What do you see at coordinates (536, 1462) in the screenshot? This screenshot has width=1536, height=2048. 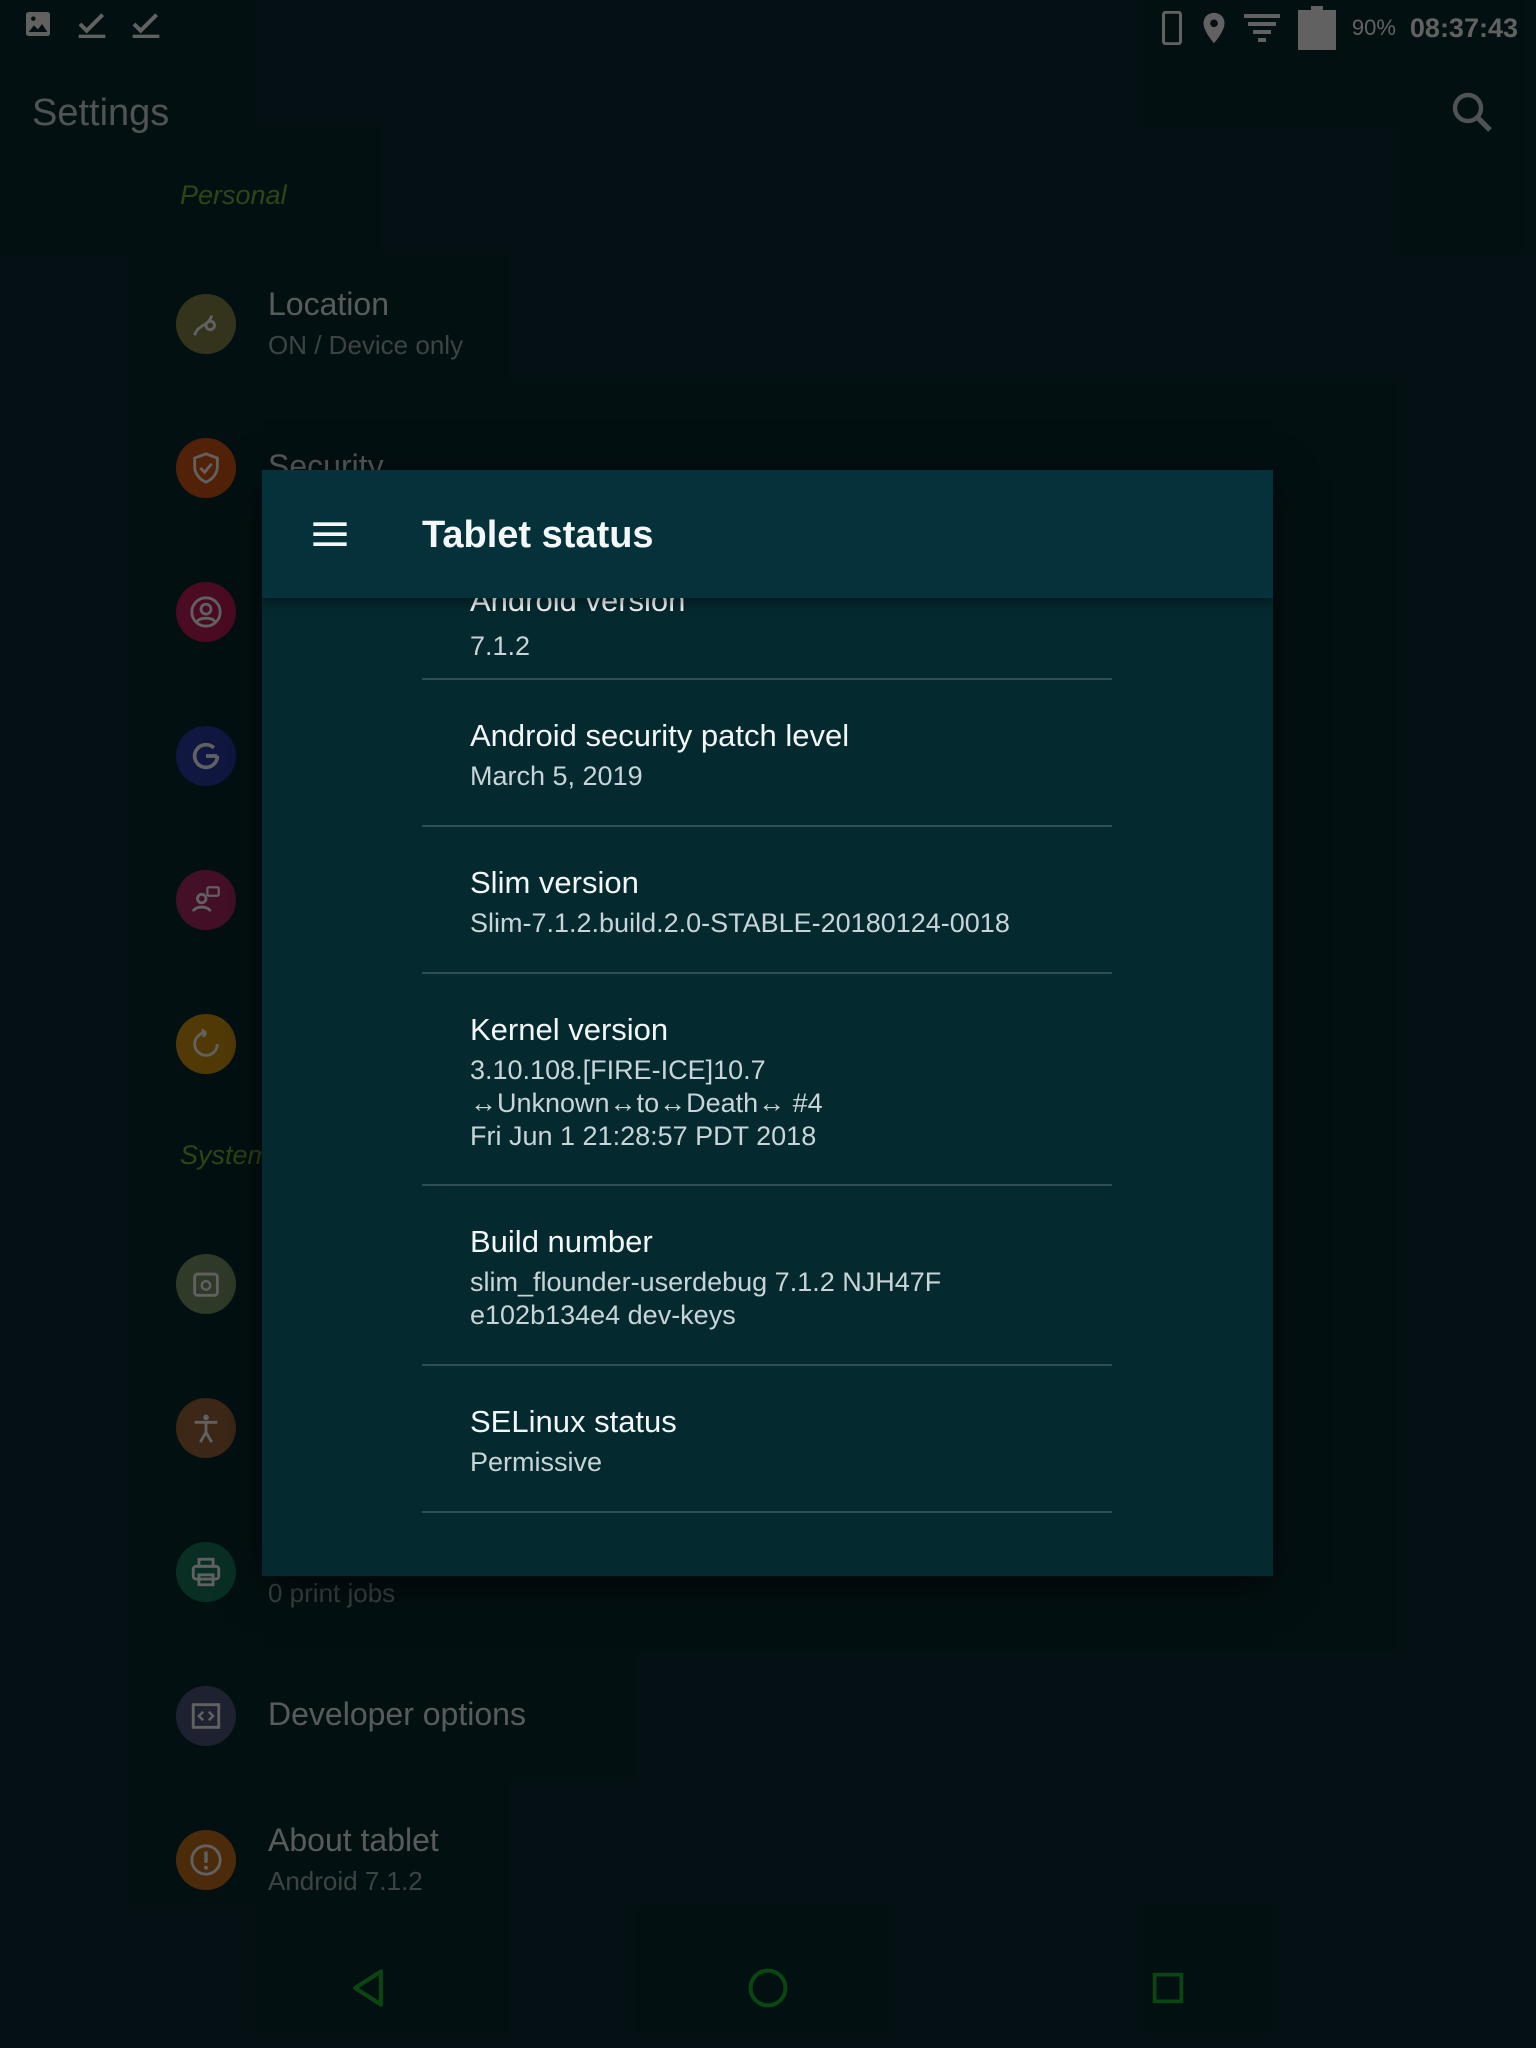 I see `status-value: Permissive` at bounding box center [536, 1462].